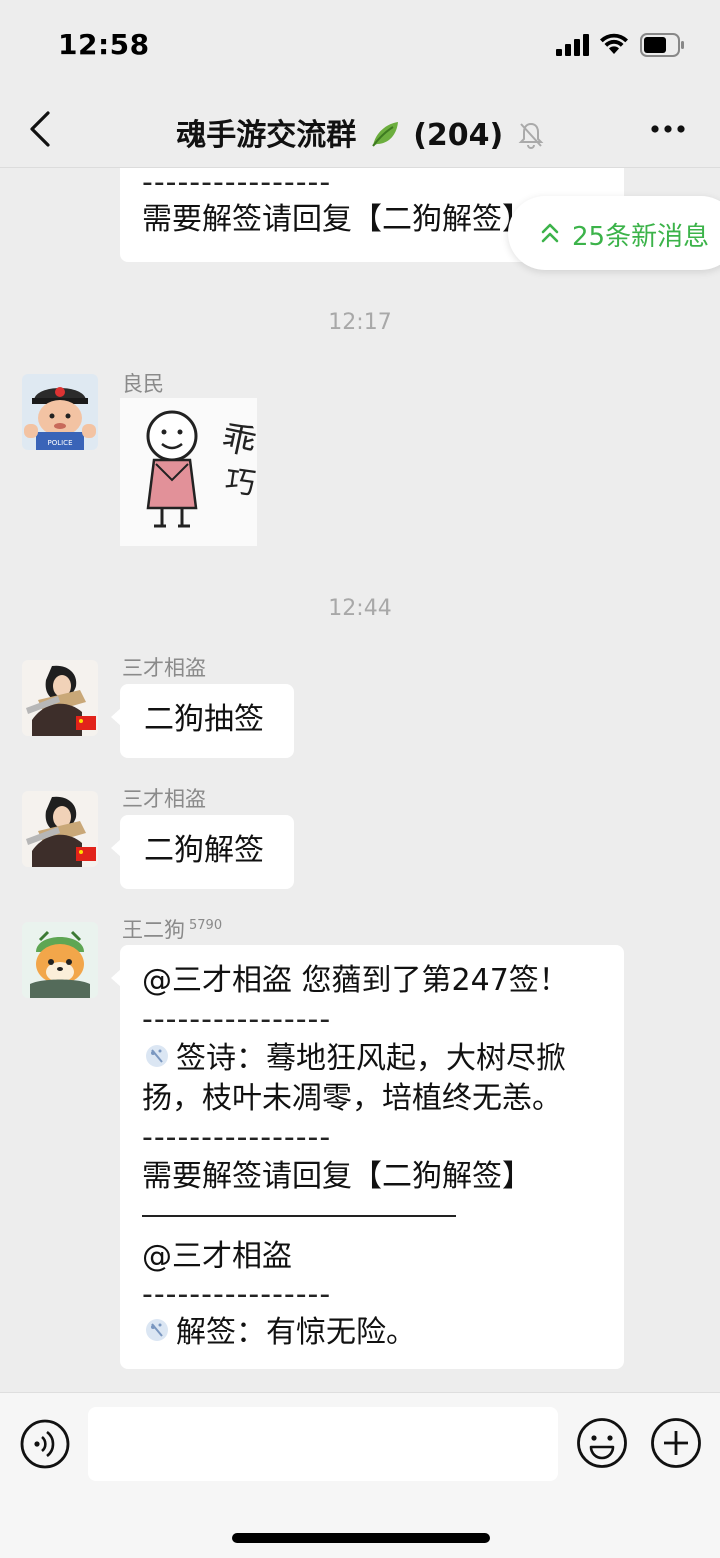 This screenshot has width=720, height=1558. I want to click on voice-icon, so click(45, 1444).